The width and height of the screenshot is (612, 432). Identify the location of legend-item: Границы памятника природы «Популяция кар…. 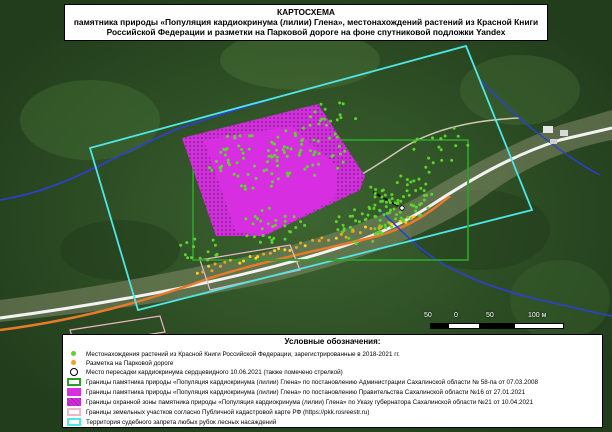
(302, 382).